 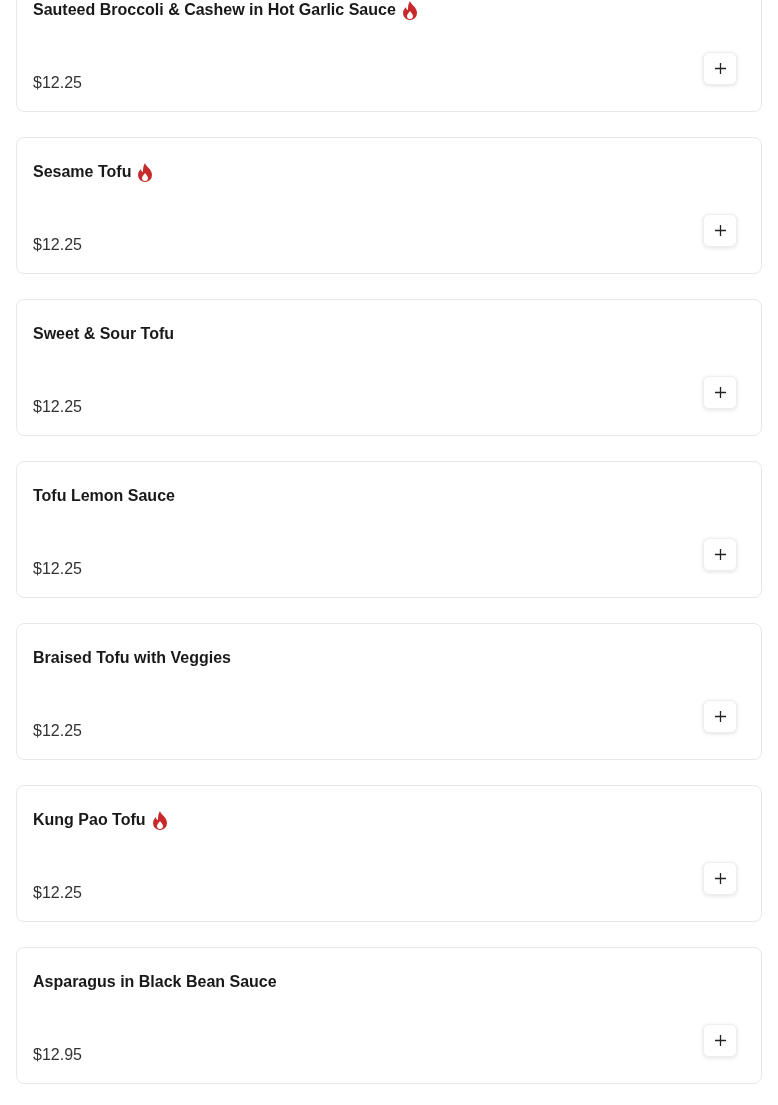 I want to click on dish-name: Sweet & Sour Tofu, so click(x=104, y=334).